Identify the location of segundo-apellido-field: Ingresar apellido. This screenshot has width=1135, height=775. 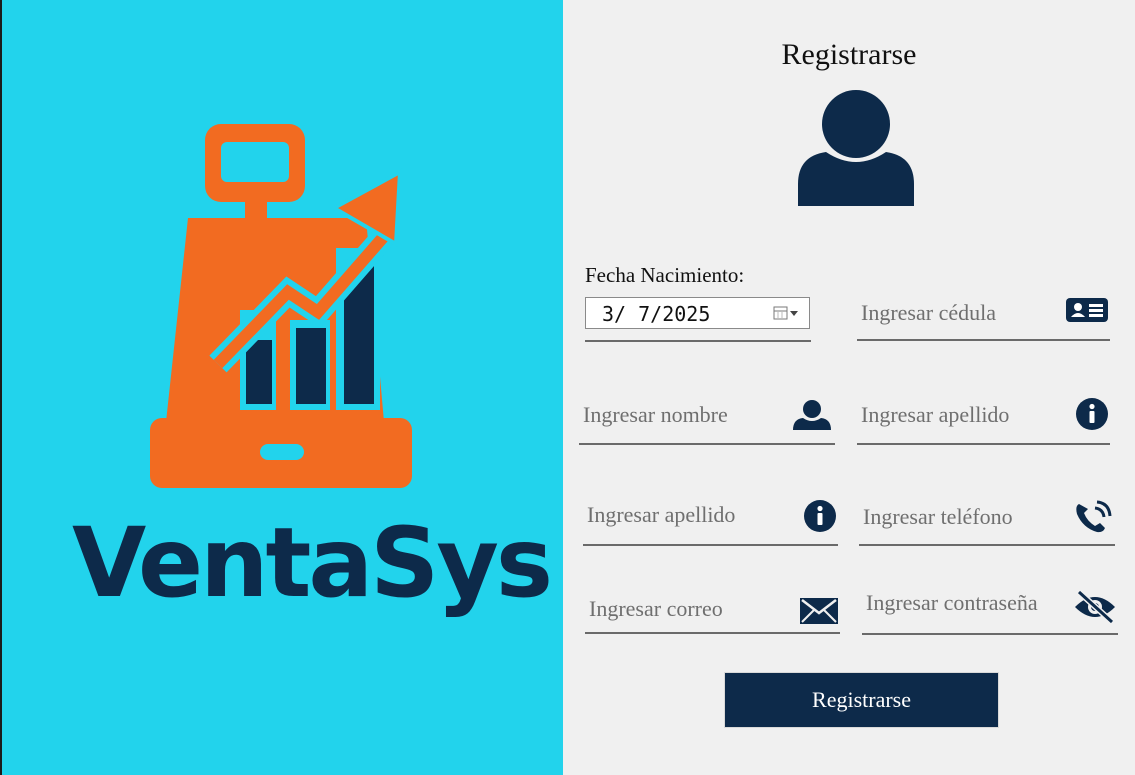
(710, 520).